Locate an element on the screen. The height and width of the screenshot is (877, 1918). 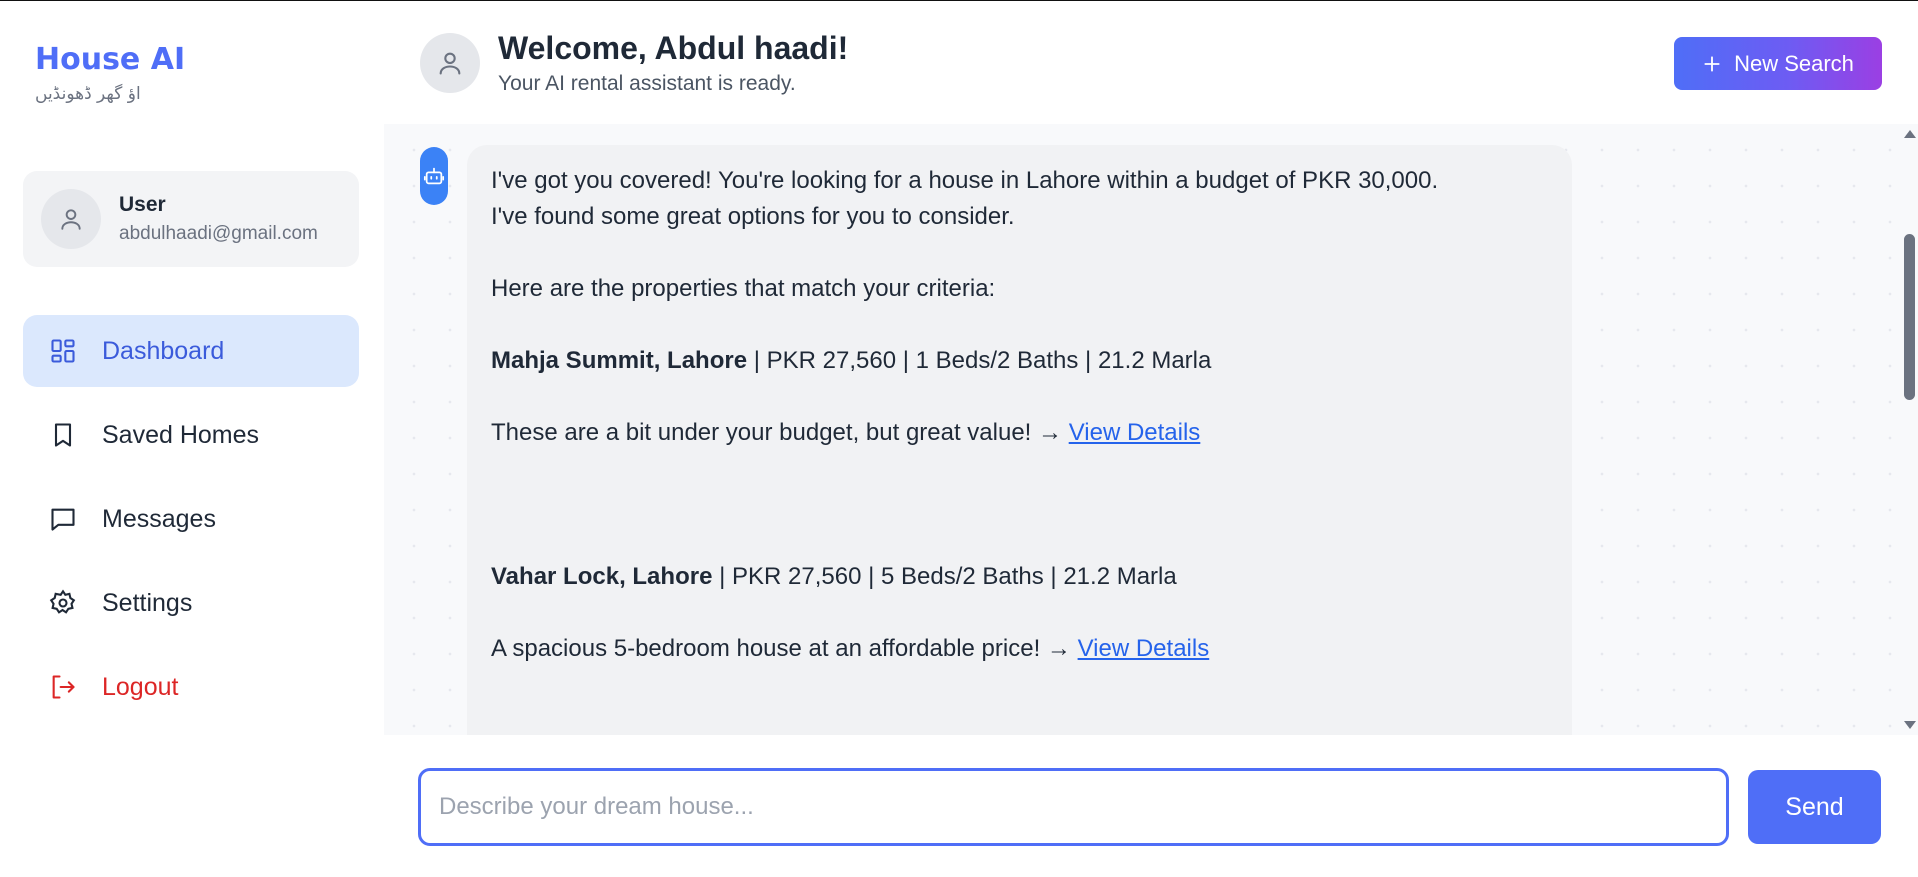
sidebar-item-messages: Messages is located at coordinates (191, 519).